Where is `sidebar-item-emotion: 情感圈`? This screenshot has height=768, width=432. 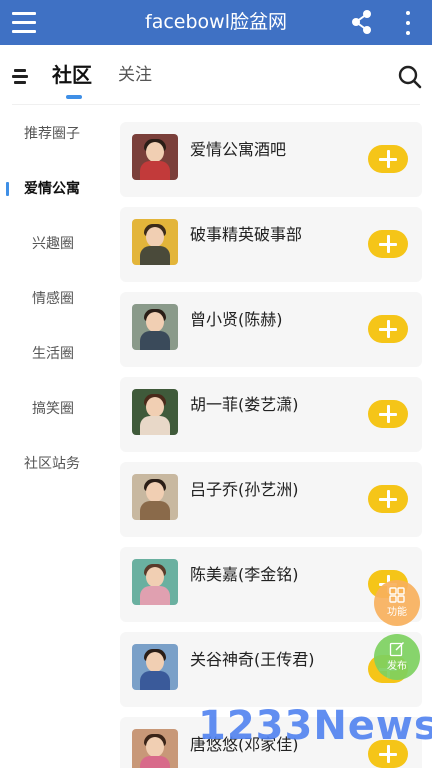
sidebar-item-emotion: 情感圈 is located at coordinates (55, 299).